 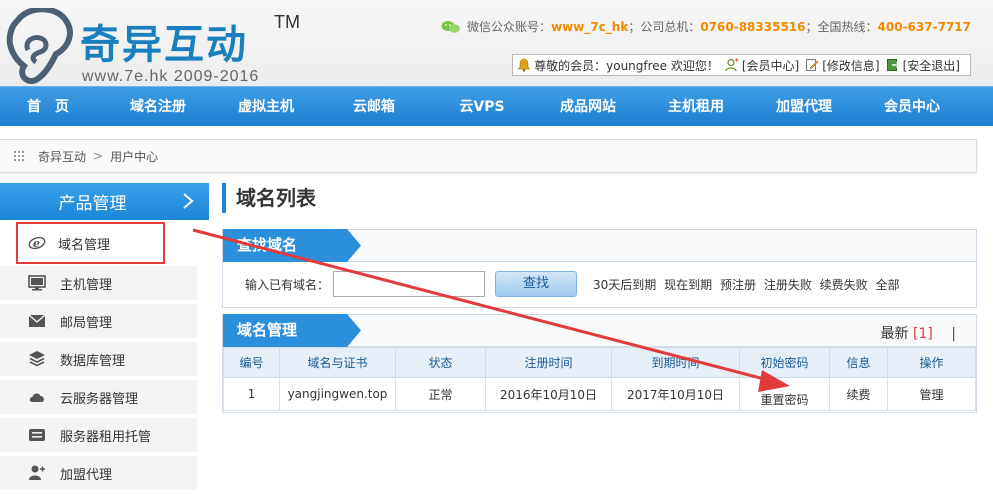 I want to click on sidebar-item-label: 域名管理, so click(x=84, y=245).